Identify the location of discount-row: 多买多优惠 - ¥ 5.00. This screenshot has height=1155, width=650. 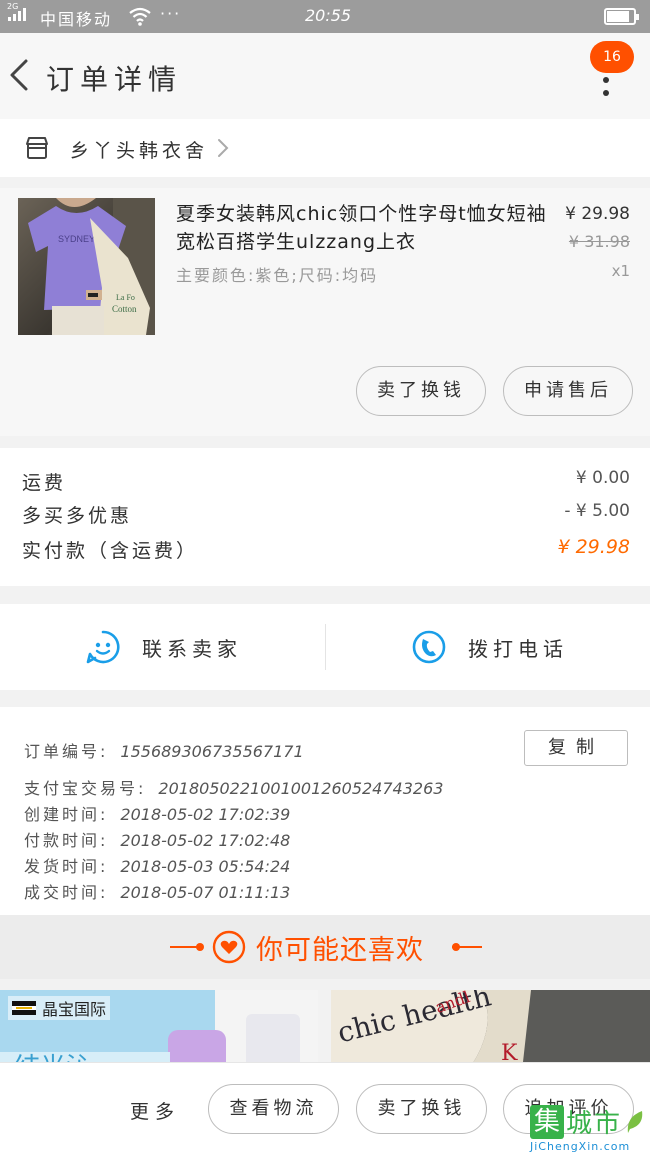
(326, 518).